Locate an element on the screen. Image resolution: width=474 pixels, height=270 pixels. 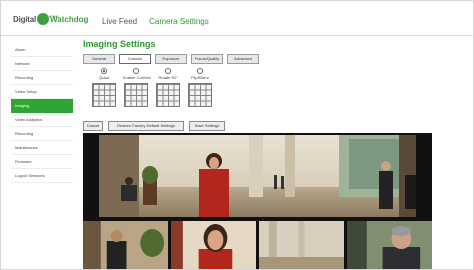
mode-radio-flip-mirror is located at coordinates (200, 71).